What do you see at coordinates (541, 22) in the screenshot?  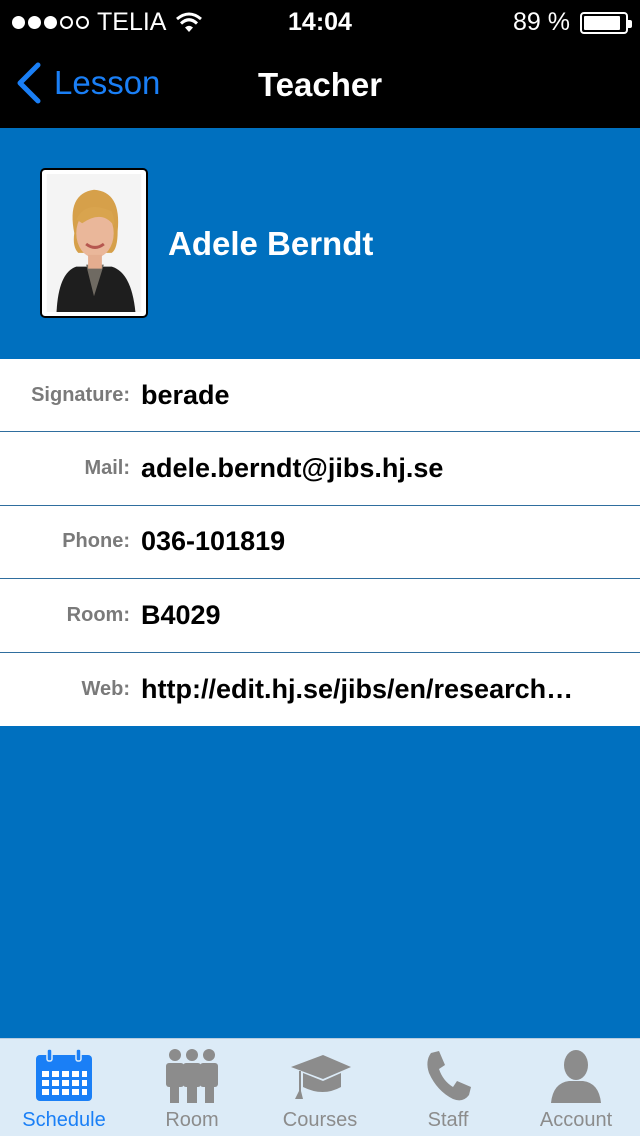 I see `battery-percentage: 89 %` at bounding box center [541, 22].